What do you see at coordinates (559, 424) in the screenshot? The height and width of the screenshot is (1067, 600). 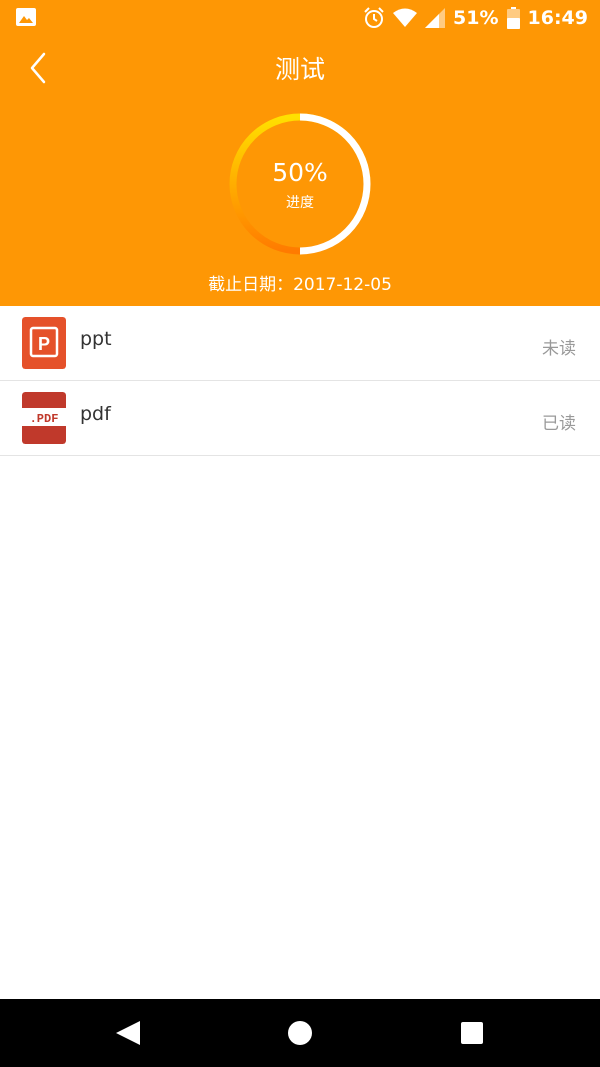 I see `read-status: 已读` at bounding box center [559, 424].